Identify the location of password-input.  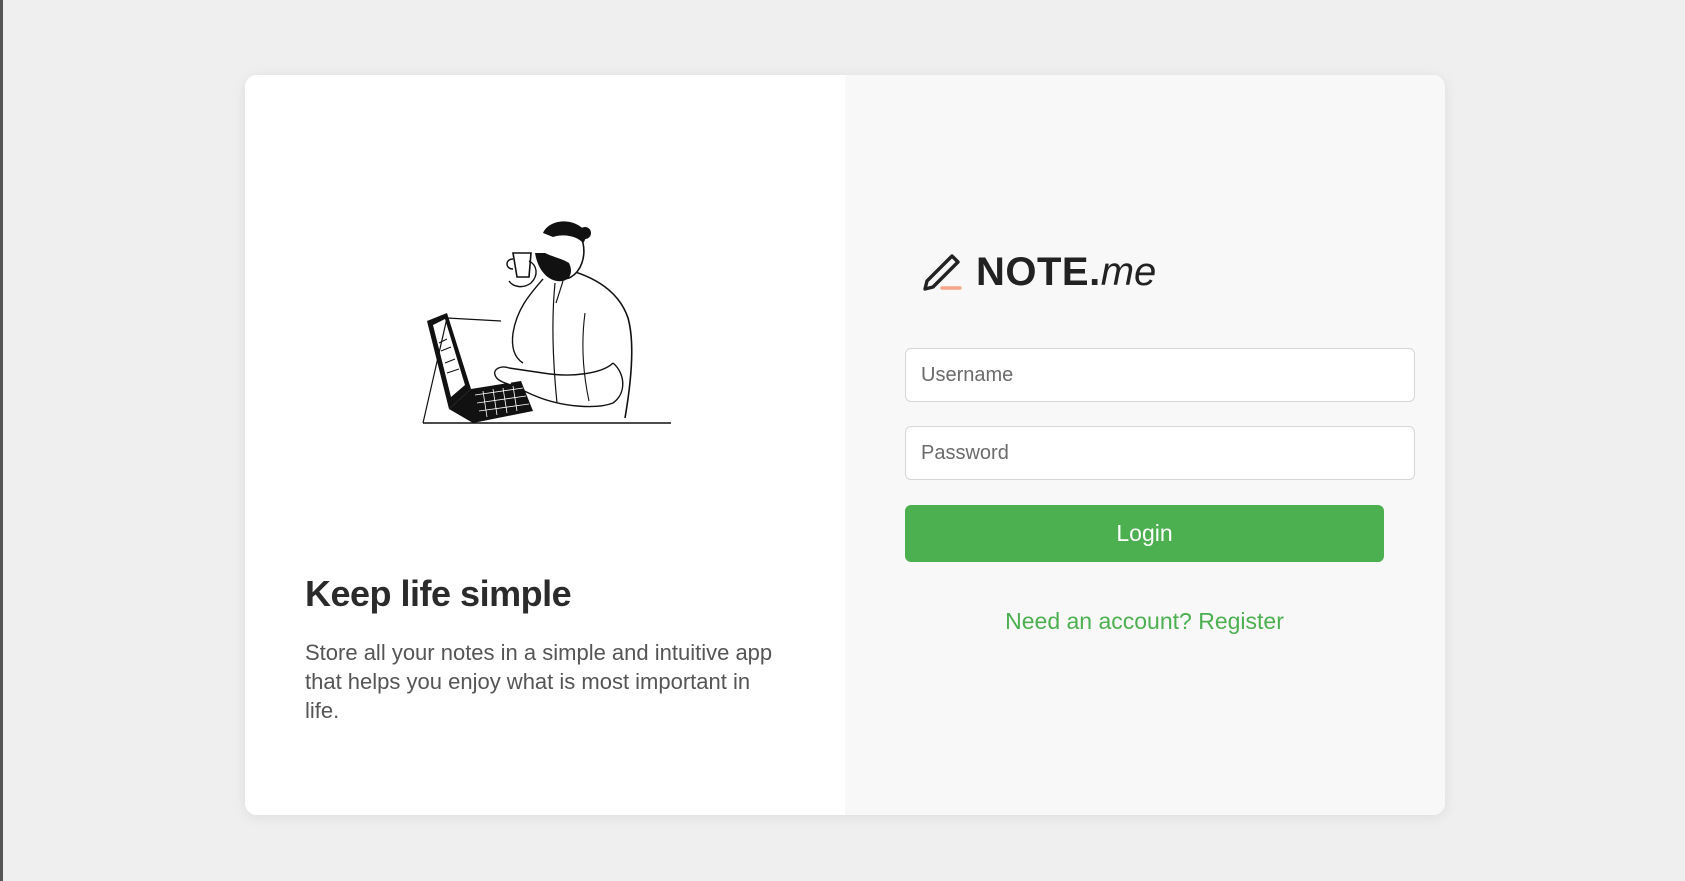
(1160, 453).